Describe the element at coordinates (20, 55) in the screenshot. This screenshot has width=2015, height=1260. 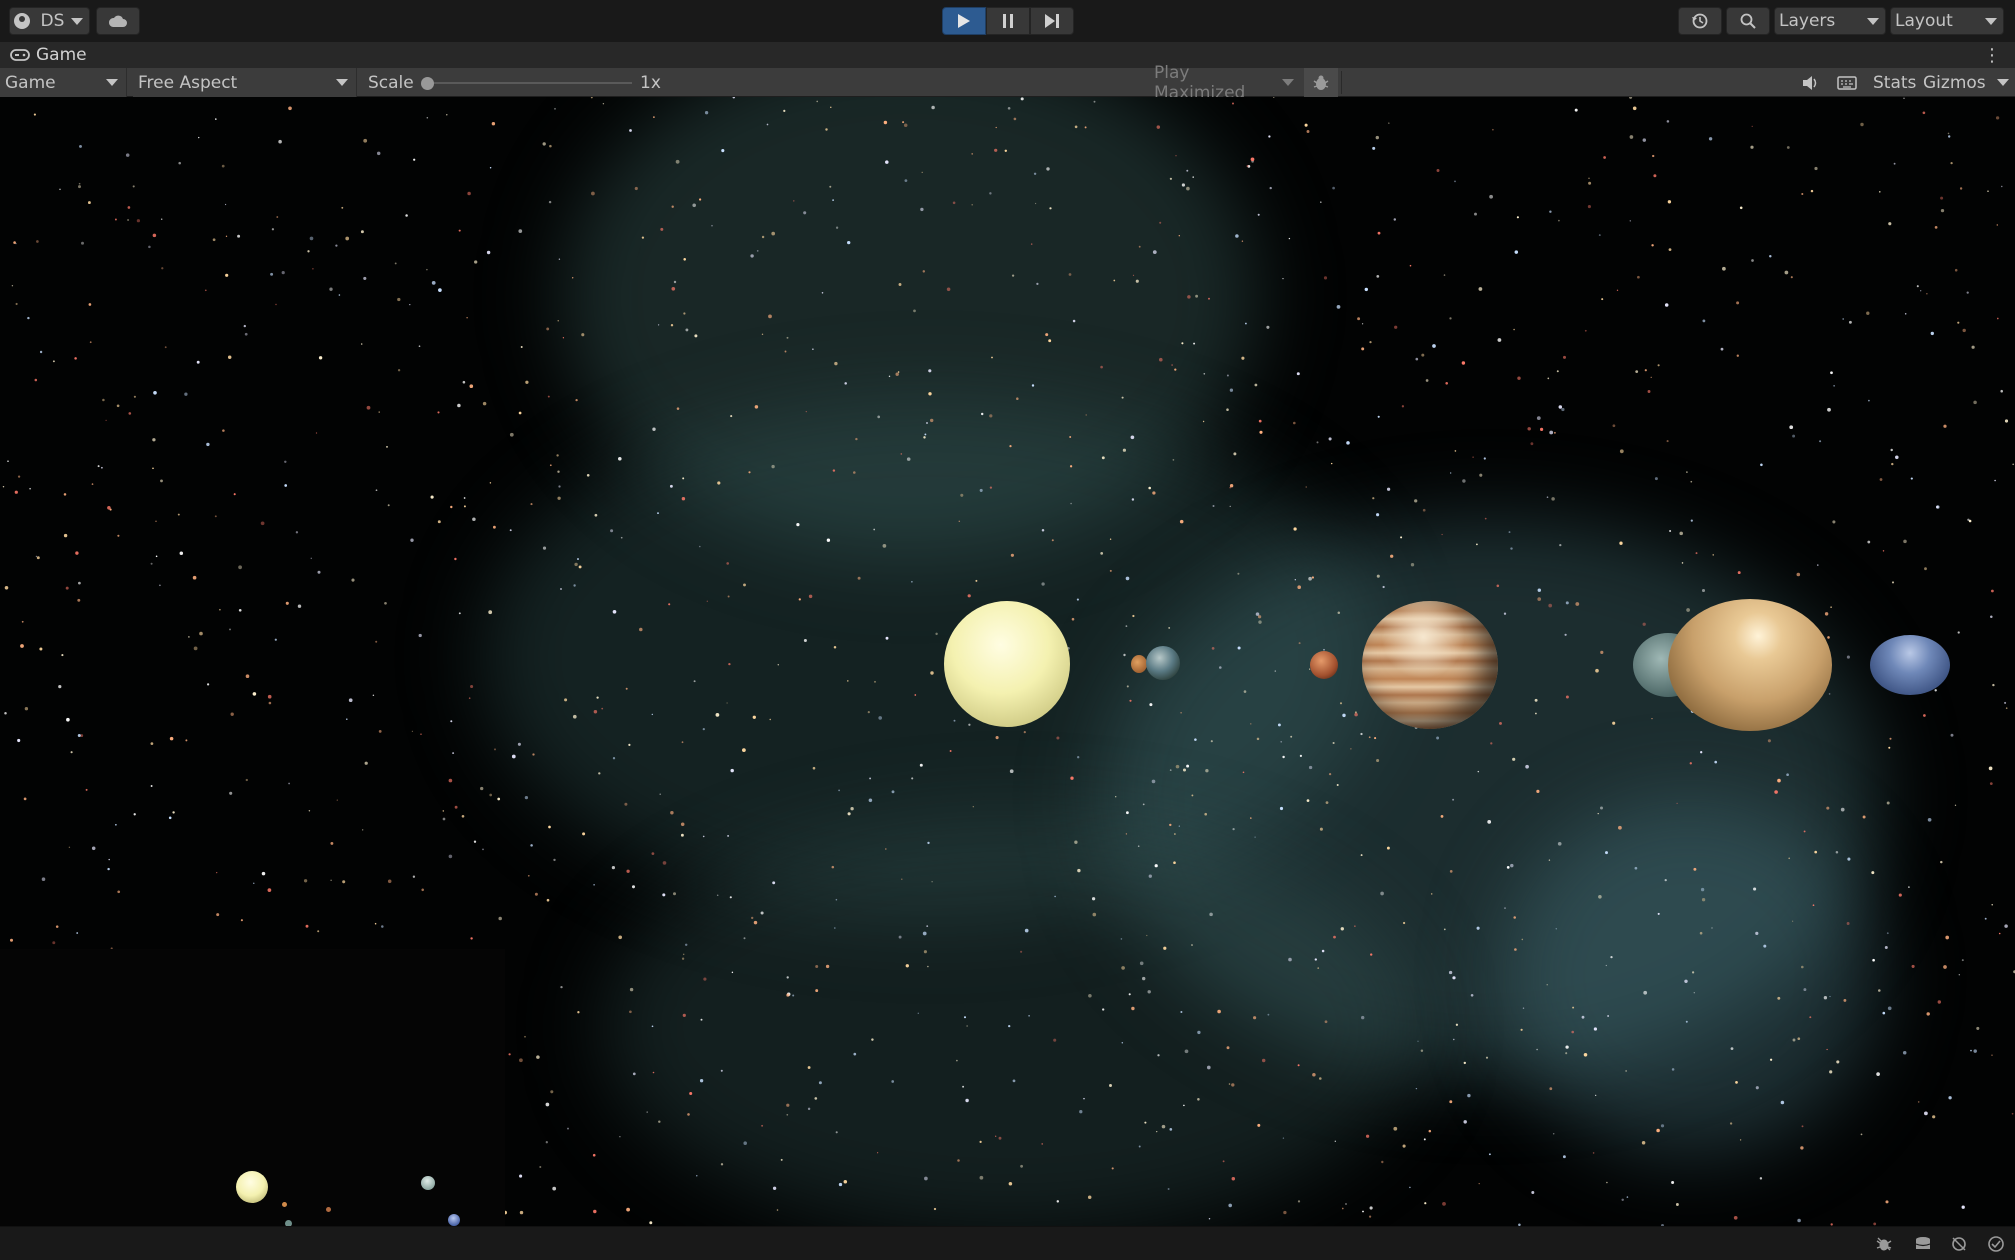
I see `gamepad-icon` at that location.